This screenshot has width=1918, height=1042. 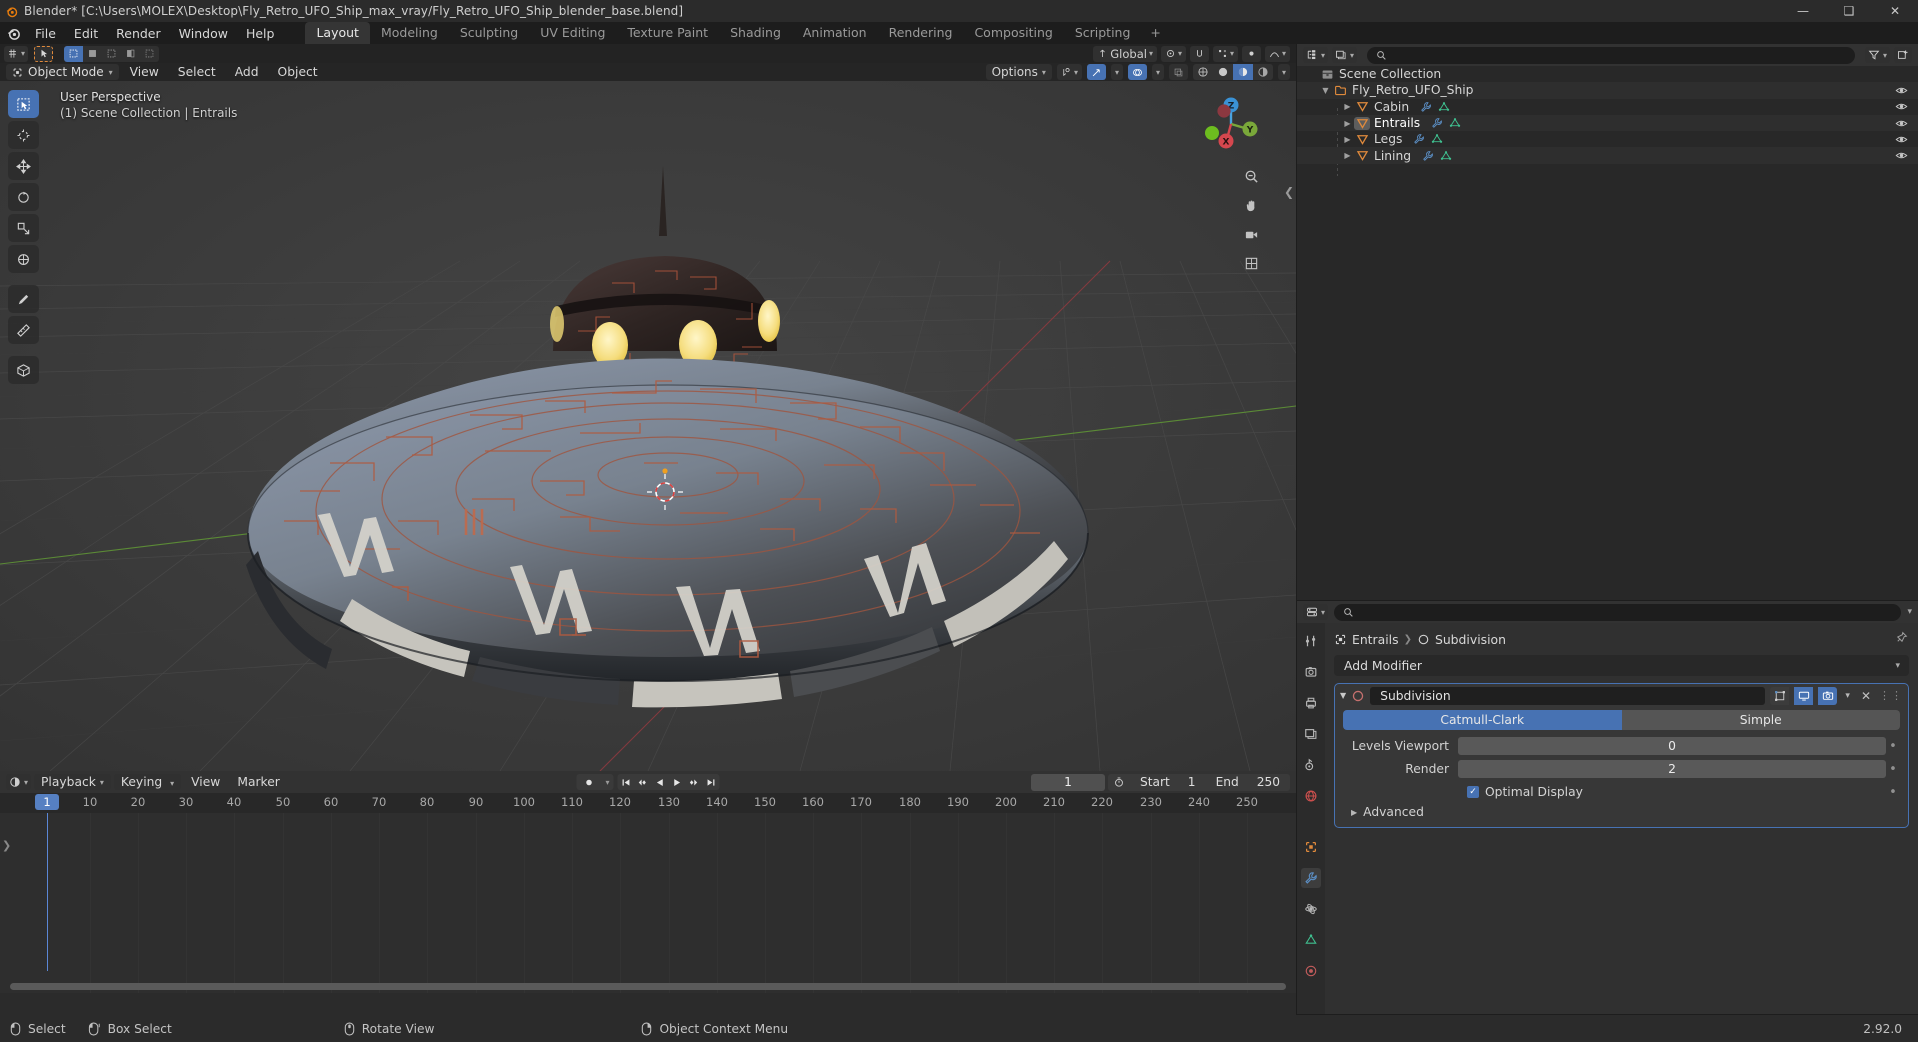 What do you see at coordinates (144, 72) in the screenshot?
I see `viewport-menu-view: View` at bounding box center [144, 72].